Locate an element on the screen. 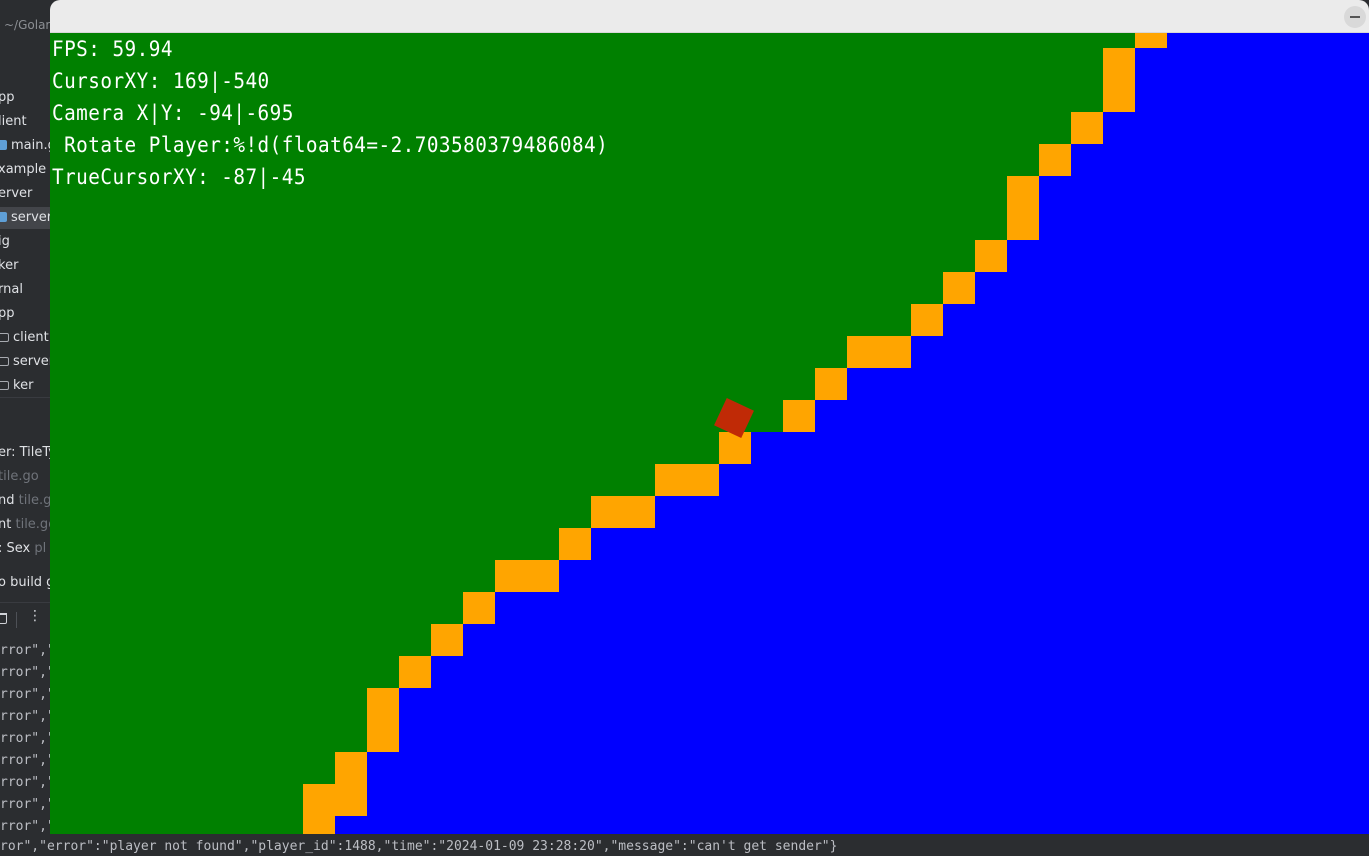 This screenshot has height=856, width=1369. hud-line: CursorXY: 169|-540 is located at coordinates (161, 81).